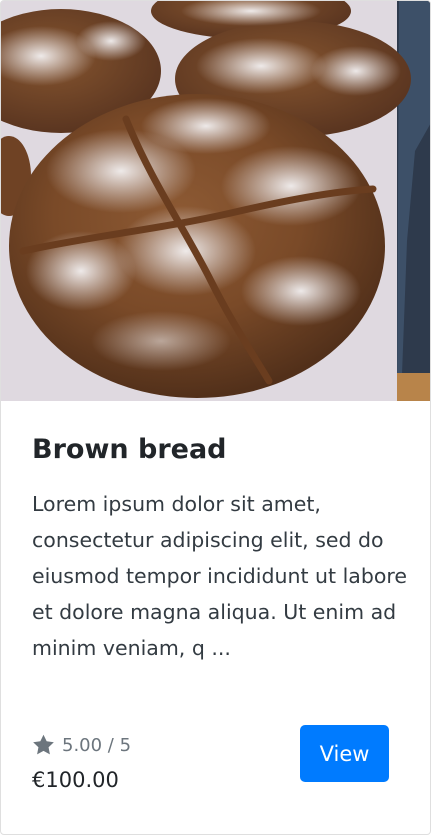 This screenshot has height=839, width=434. I want to click on star-icon, so click(43, 744).